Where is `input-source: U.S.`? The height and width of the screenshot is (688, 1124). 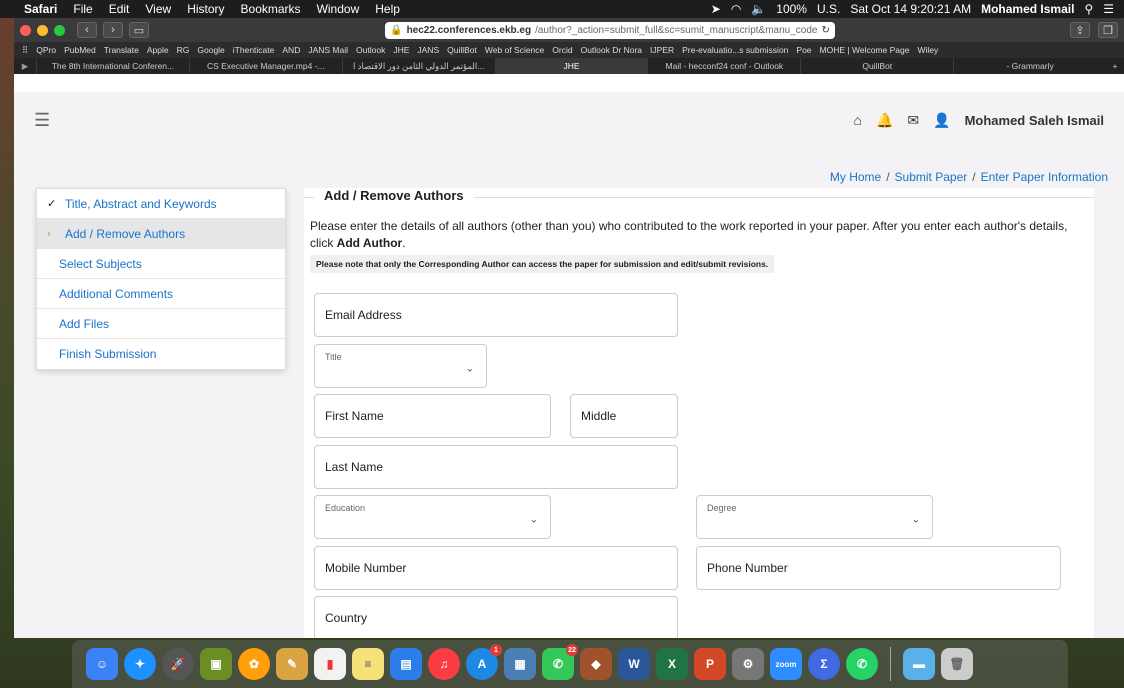
input-source: U.S. is located at coordinates (828, 9).